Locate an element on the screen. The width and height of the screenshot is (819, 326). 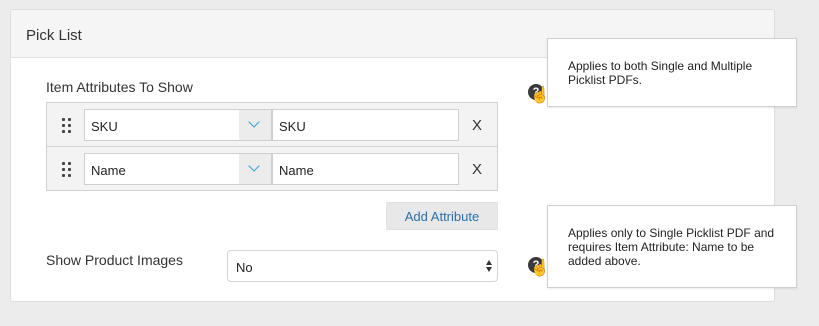
show-product-images-label: Show Product Images is located at coordinates (114, 260).